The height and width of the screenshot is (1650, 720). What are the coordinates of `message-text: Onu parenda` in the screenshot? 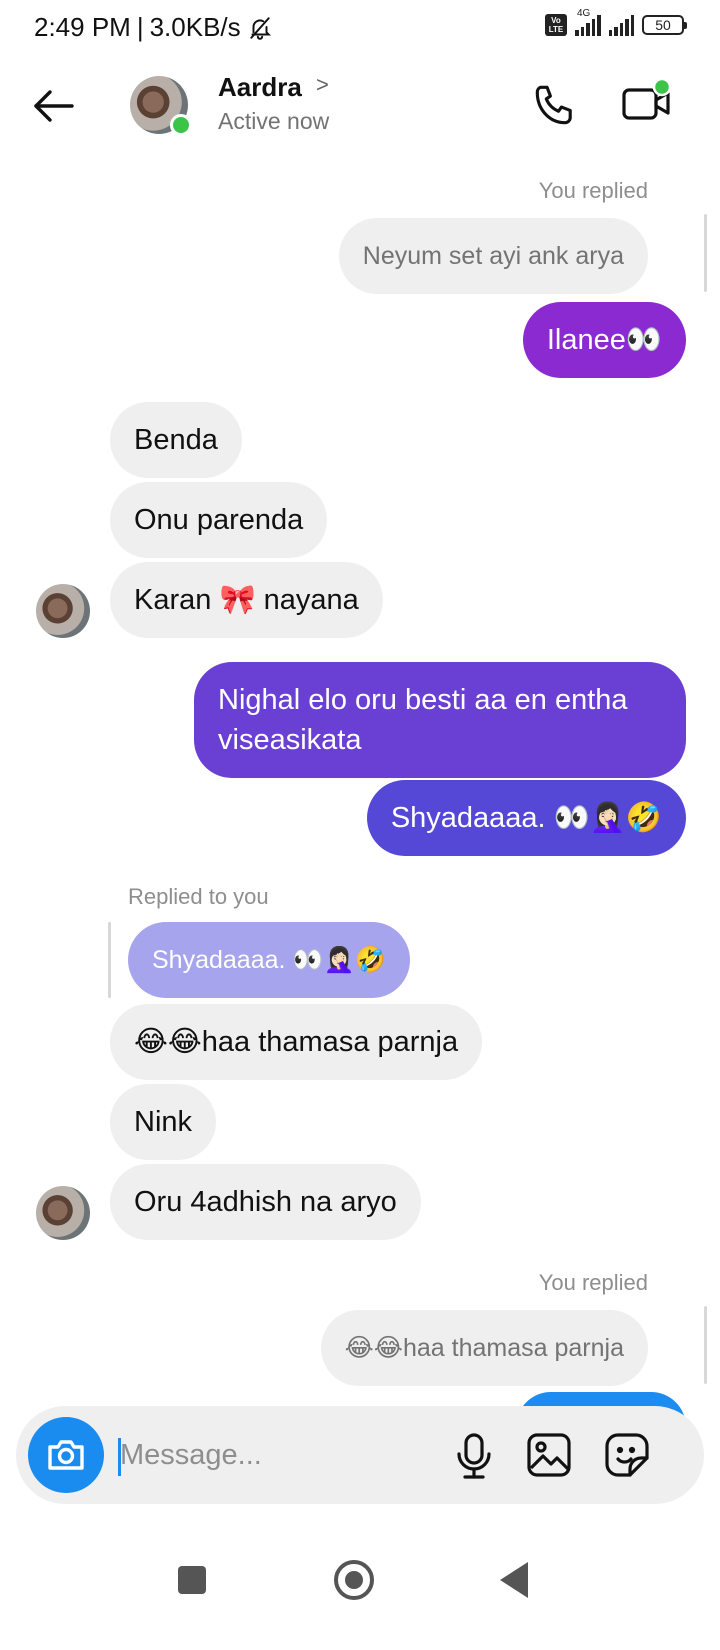 It's located at (219, 520).